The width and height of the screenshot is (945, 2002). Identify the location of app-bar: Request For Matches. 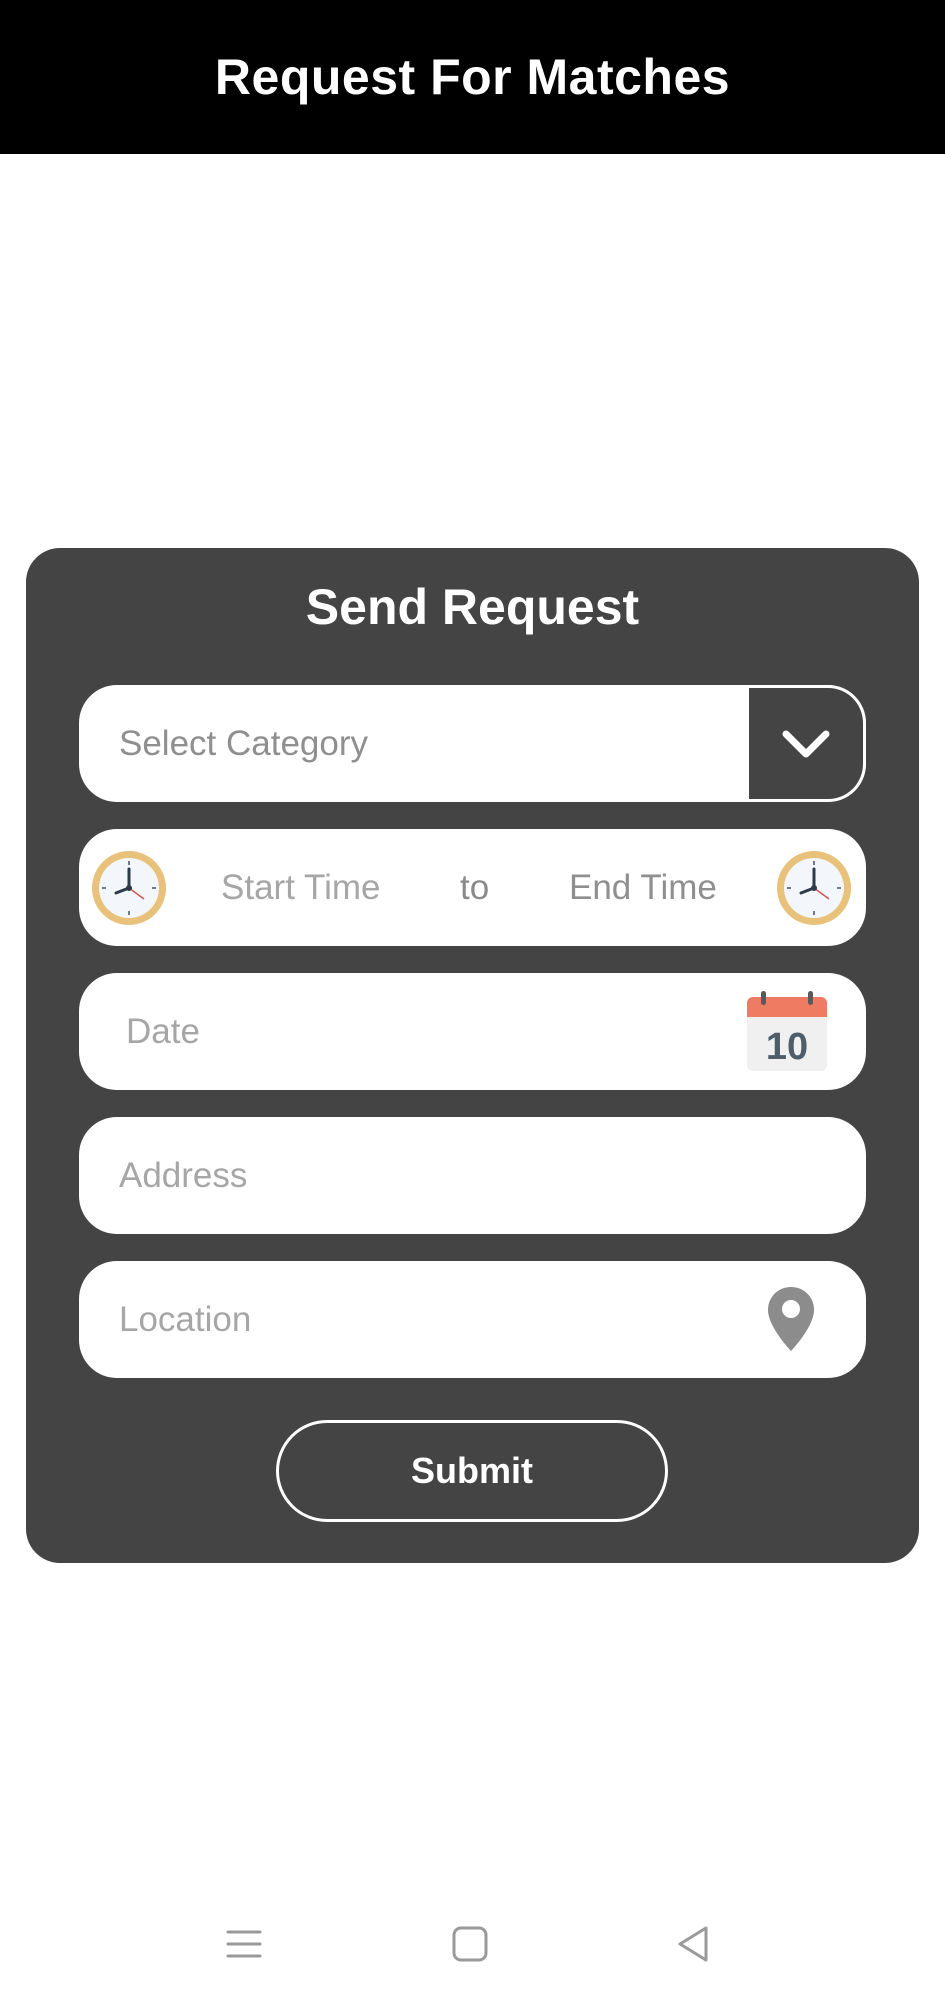
(472, 77).